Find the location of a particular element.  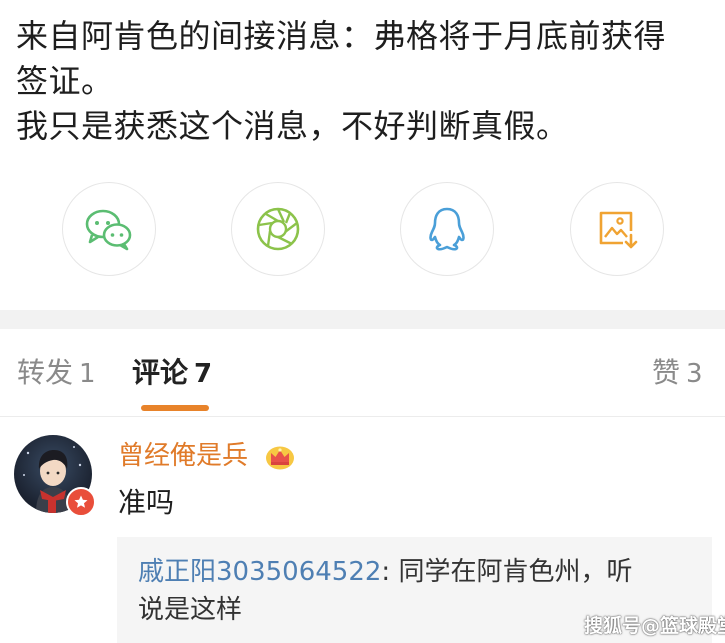

tab-like-count: 3 is located at coordinates (694, 374).